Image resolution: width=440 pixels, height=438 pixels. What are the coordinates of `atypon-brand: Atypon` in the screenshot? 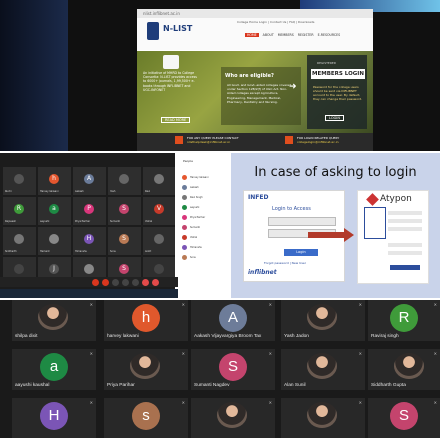 It's located at (396, 199).